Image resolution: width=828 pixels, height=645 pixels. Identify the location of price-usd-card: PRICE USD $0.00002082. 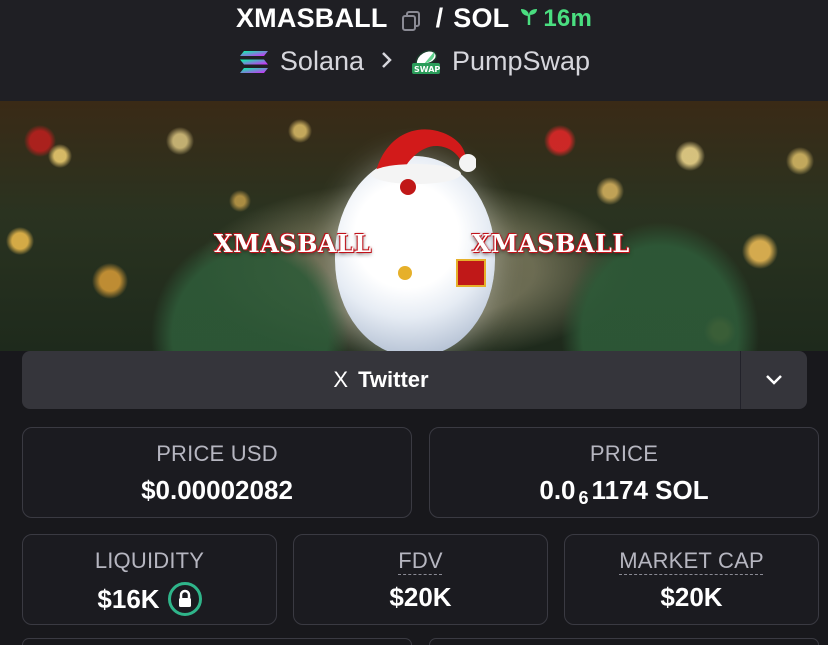
(217, 472).